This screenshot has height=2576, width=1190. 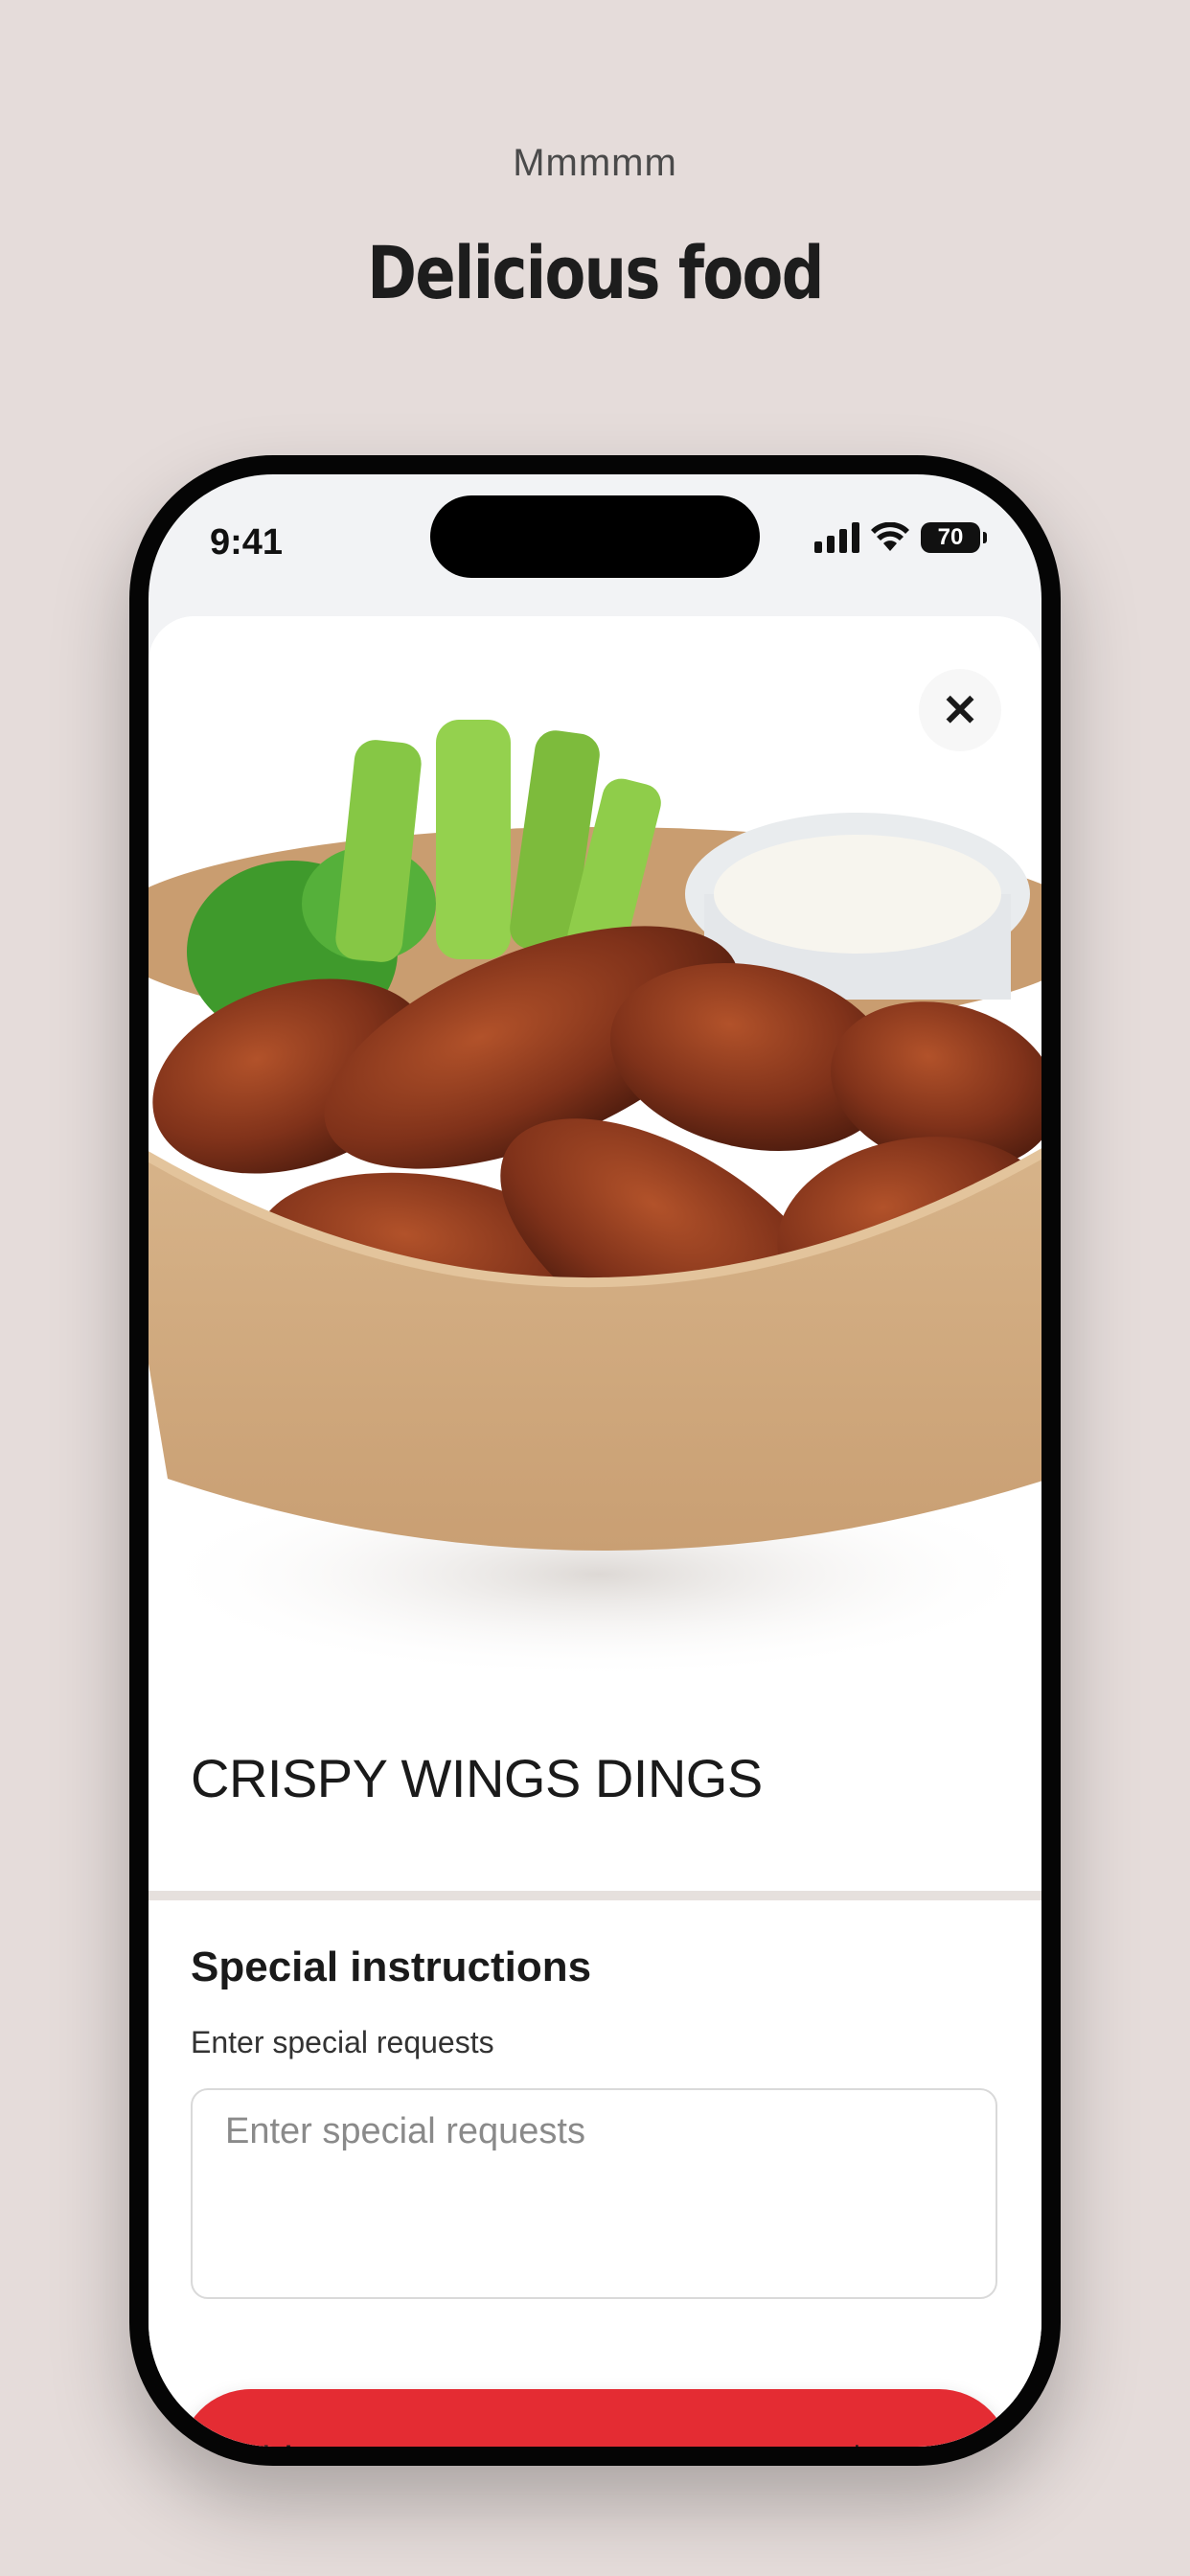 I want to click on status-icons: 70, so click(x=901, y=537).